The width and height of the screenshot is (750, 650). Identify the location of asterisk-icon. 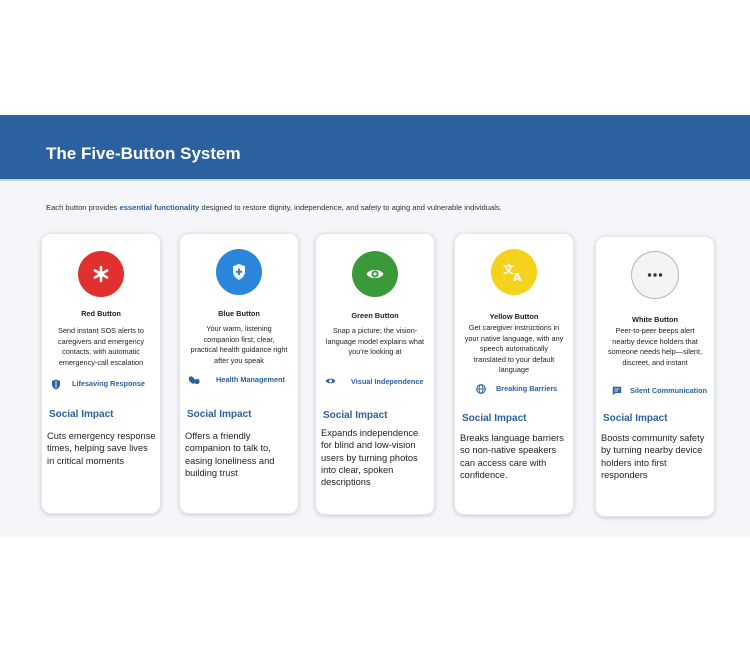
(101, 274).